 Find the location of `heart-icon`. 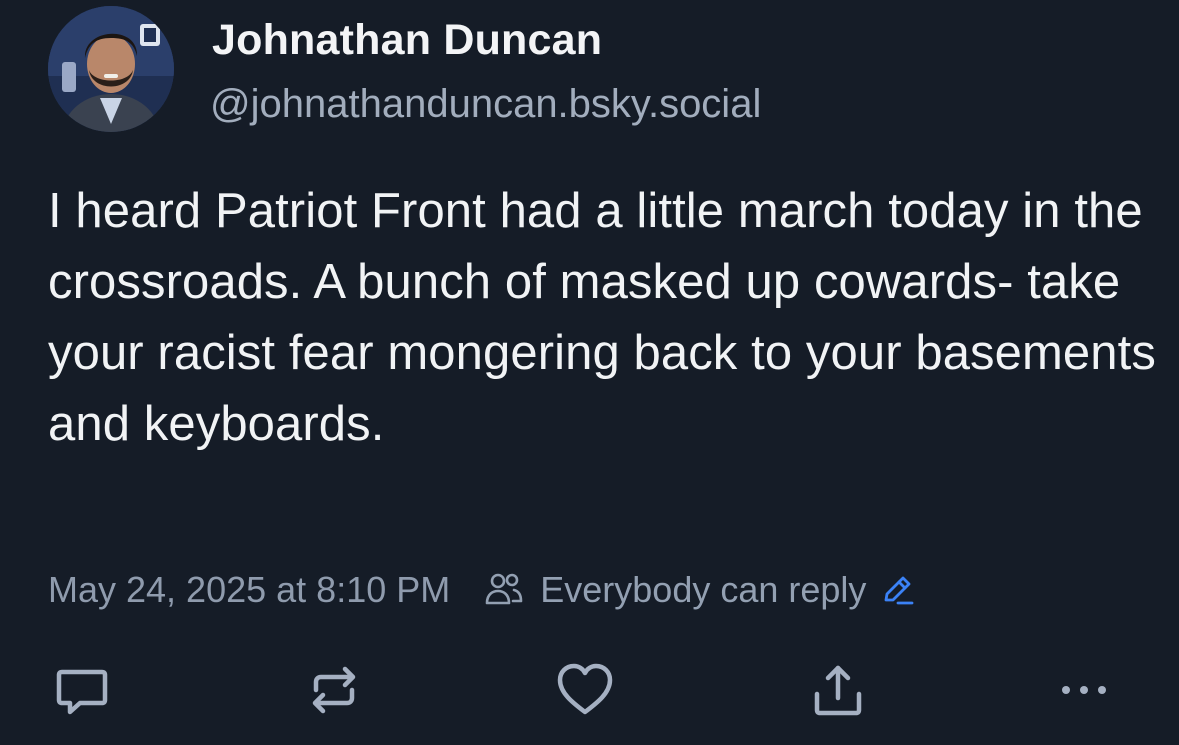

heart-icon is located at coordinates (585, 689).